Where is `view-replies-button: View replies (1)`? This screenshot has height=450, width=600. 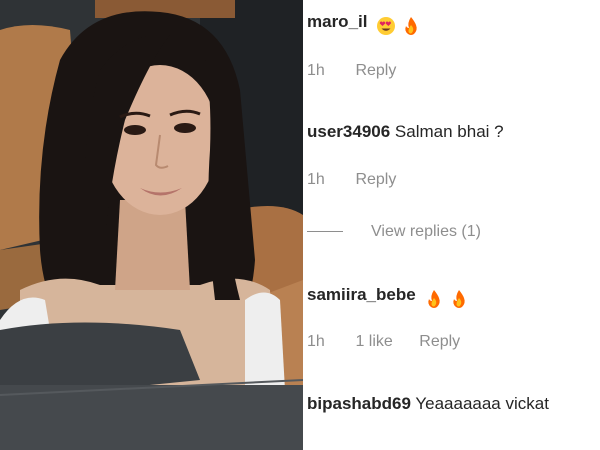
view-replies-button: View replies (1) is located at coordinates (394, 232).